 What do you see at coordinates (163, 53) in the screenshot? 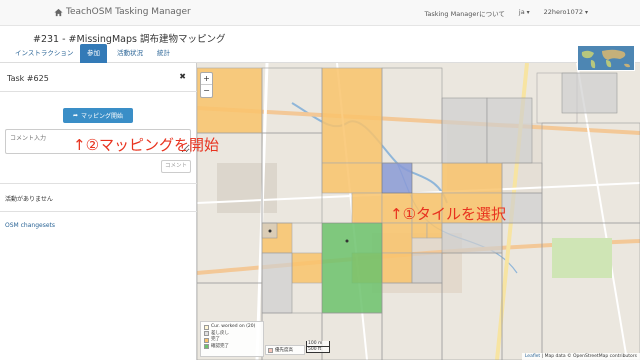
I see `tab-stats: 統計` at bounding box center [163, 53].